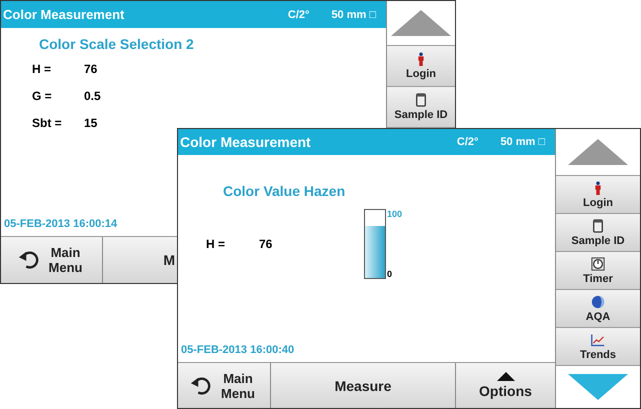  Describe the element at coordinates (117, 44) in the screenshot. I see `scale-heading: Color Scale Selection 2` at that location.